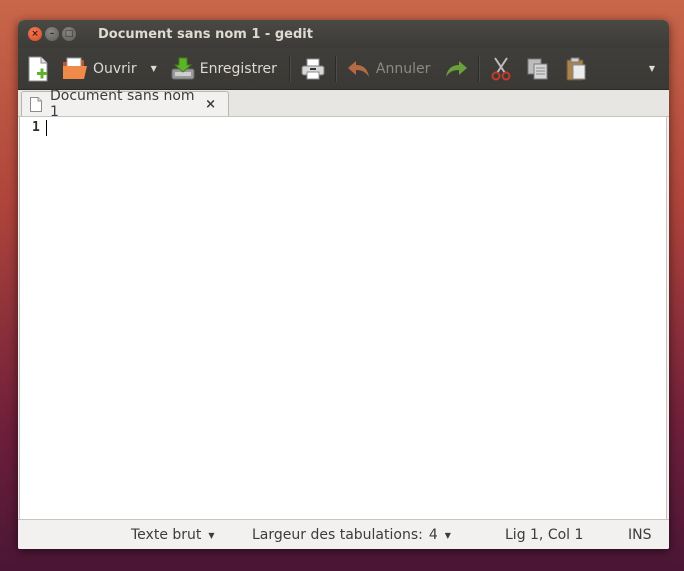 The height and width of the screenshot is (571, 684). I want to click on toolbar-overflow-dropdown: ▼, so click(652, 68).